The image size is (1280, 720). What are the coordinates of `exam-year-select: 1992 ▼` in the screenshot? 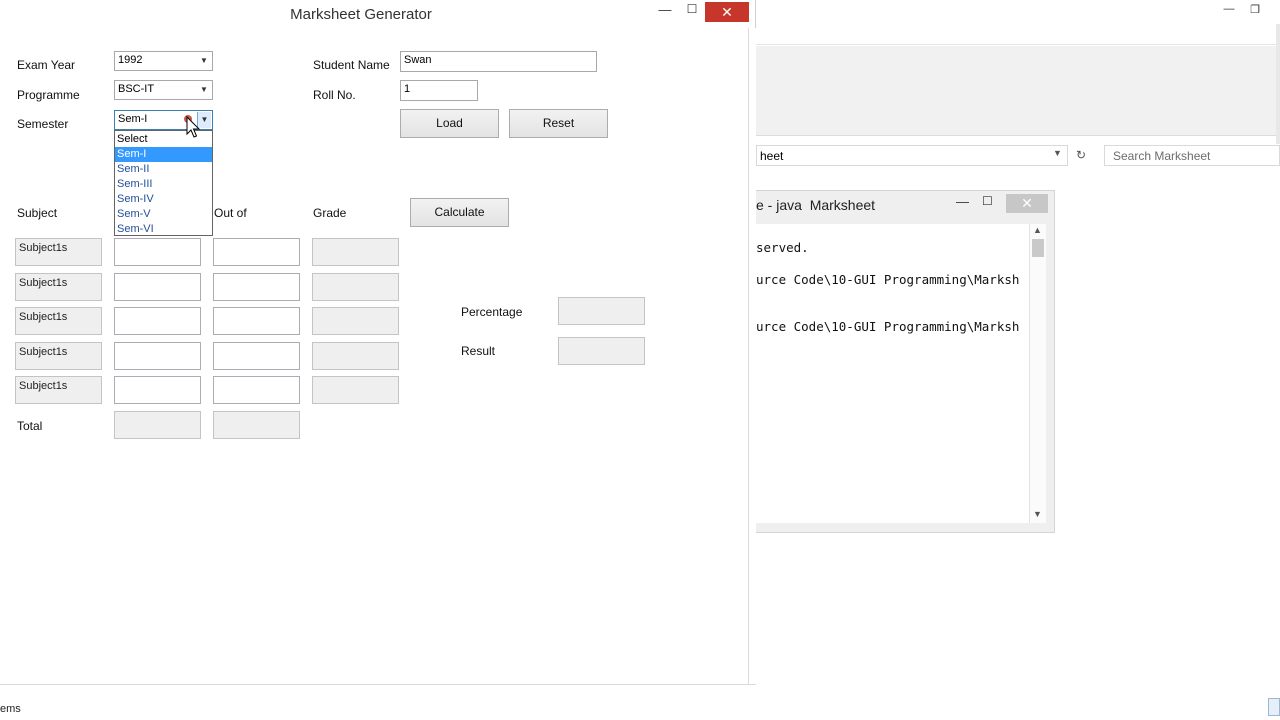 It's located at (163, 61).